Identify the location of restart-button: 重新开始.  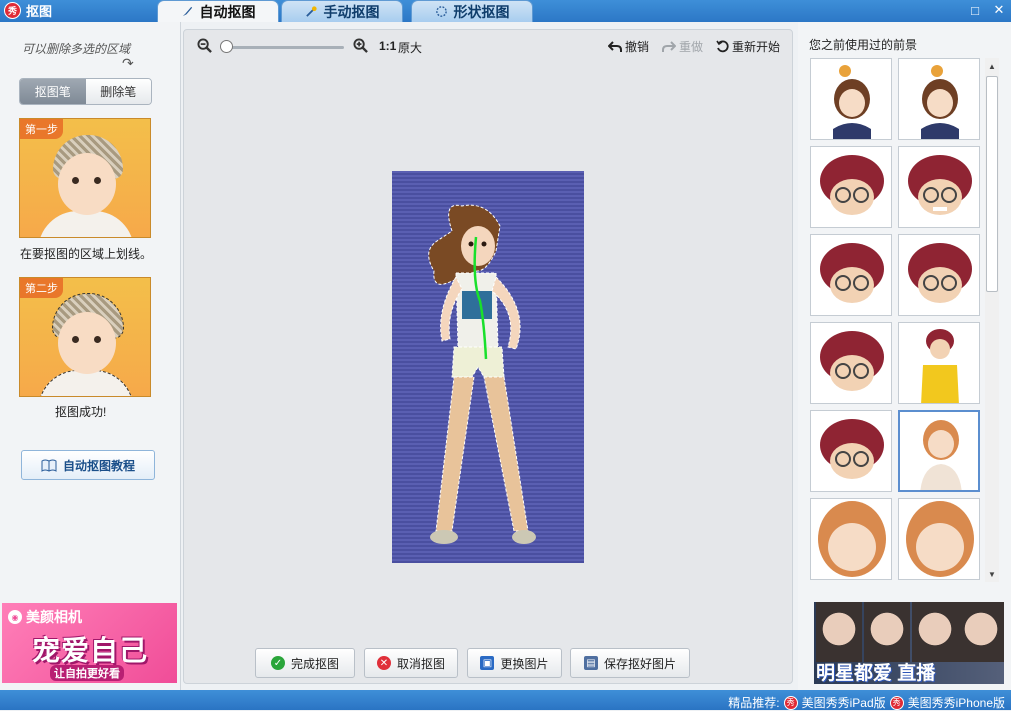
(748, 46).